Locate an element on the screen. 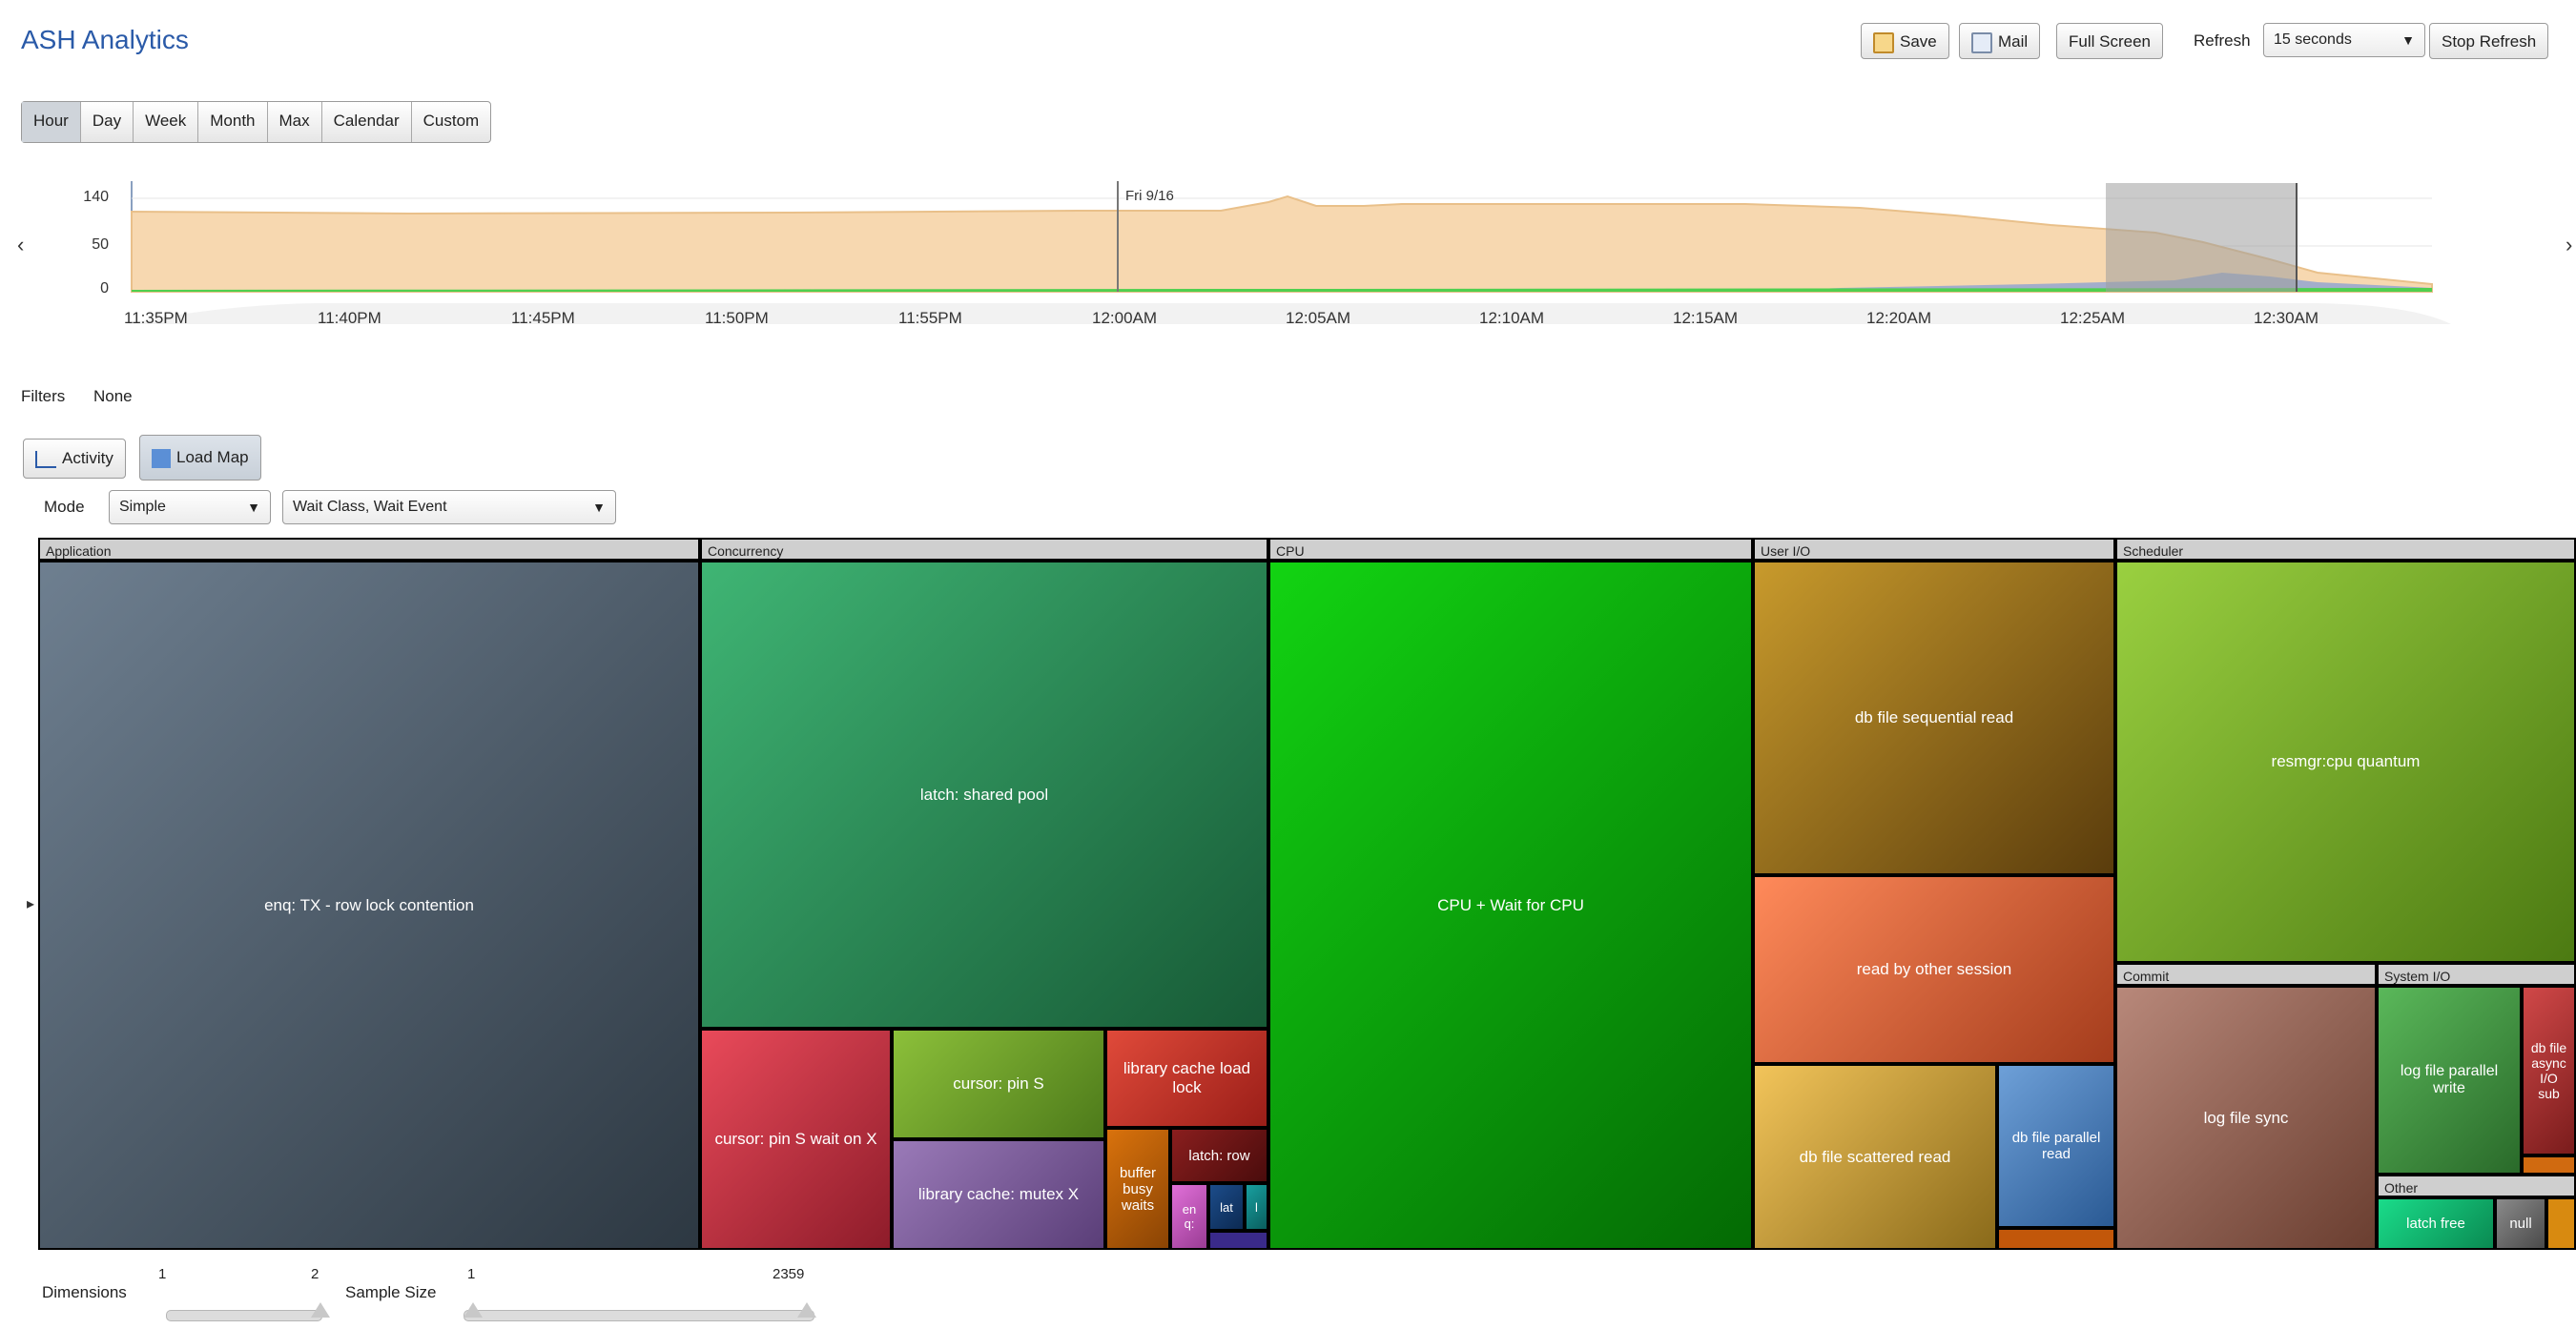 The width and height of the screenshot is (2576, 1329). group-scheduler: Scheduler resmgr:cpu quantum is located at coordinates (2345, 750).